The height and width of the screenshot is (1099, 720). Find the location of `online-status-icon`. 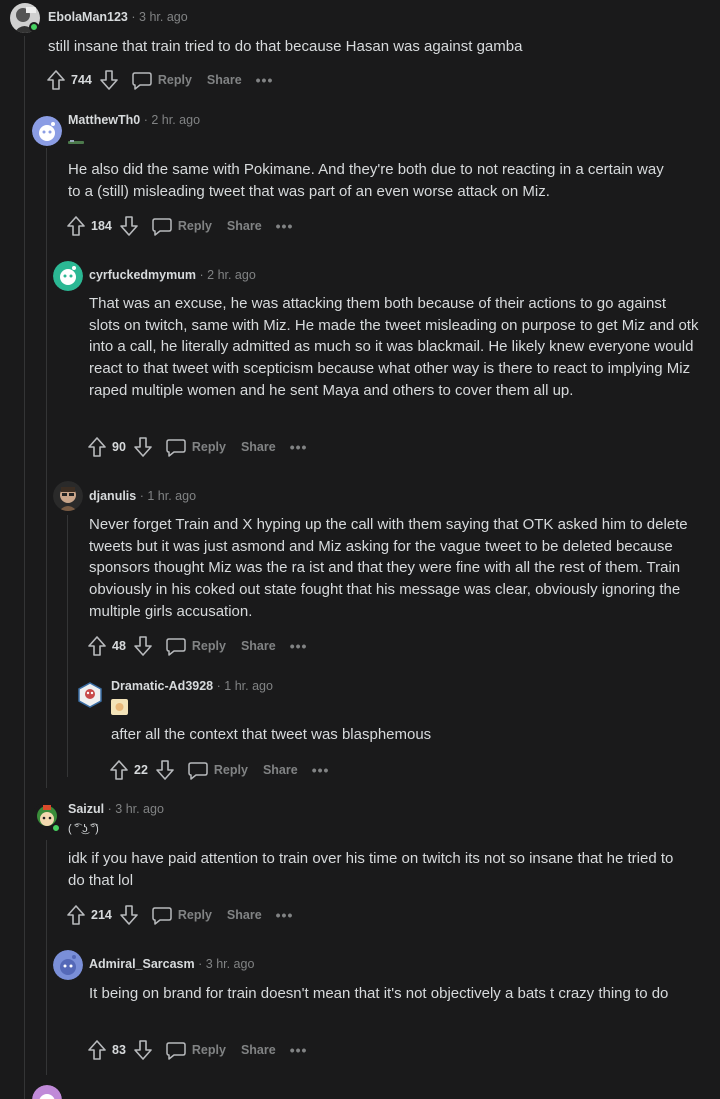

online-status-icon is located at coordinates (34, 27).